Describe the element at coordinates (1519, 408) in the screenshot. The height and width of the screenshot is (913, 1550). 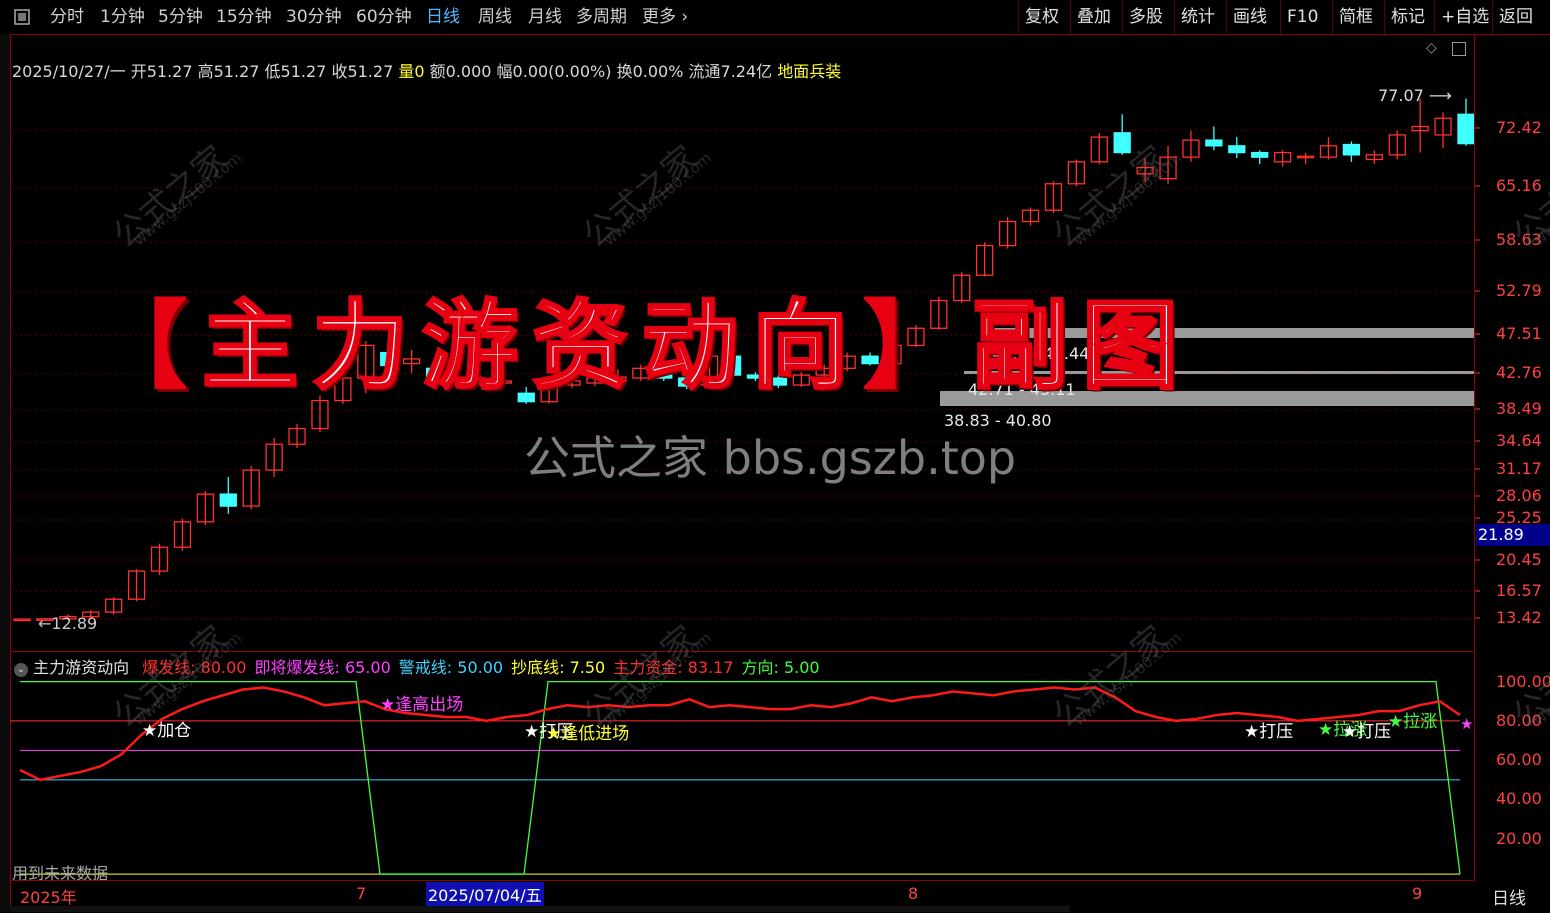
I see `price-tick: 38.49` at that location.